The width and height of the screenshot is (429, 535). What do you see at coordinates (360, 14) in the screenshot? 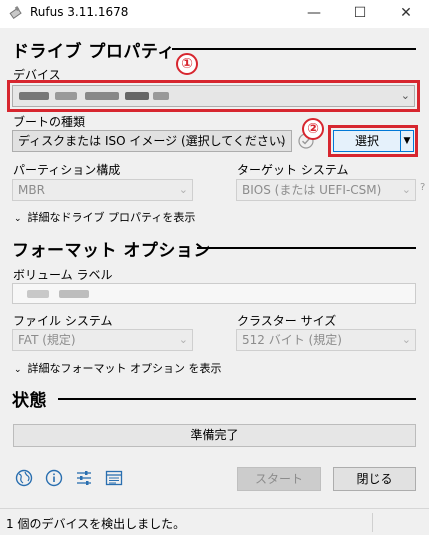
I see `maximize-button: ☐` at bounding box center [360, 14].